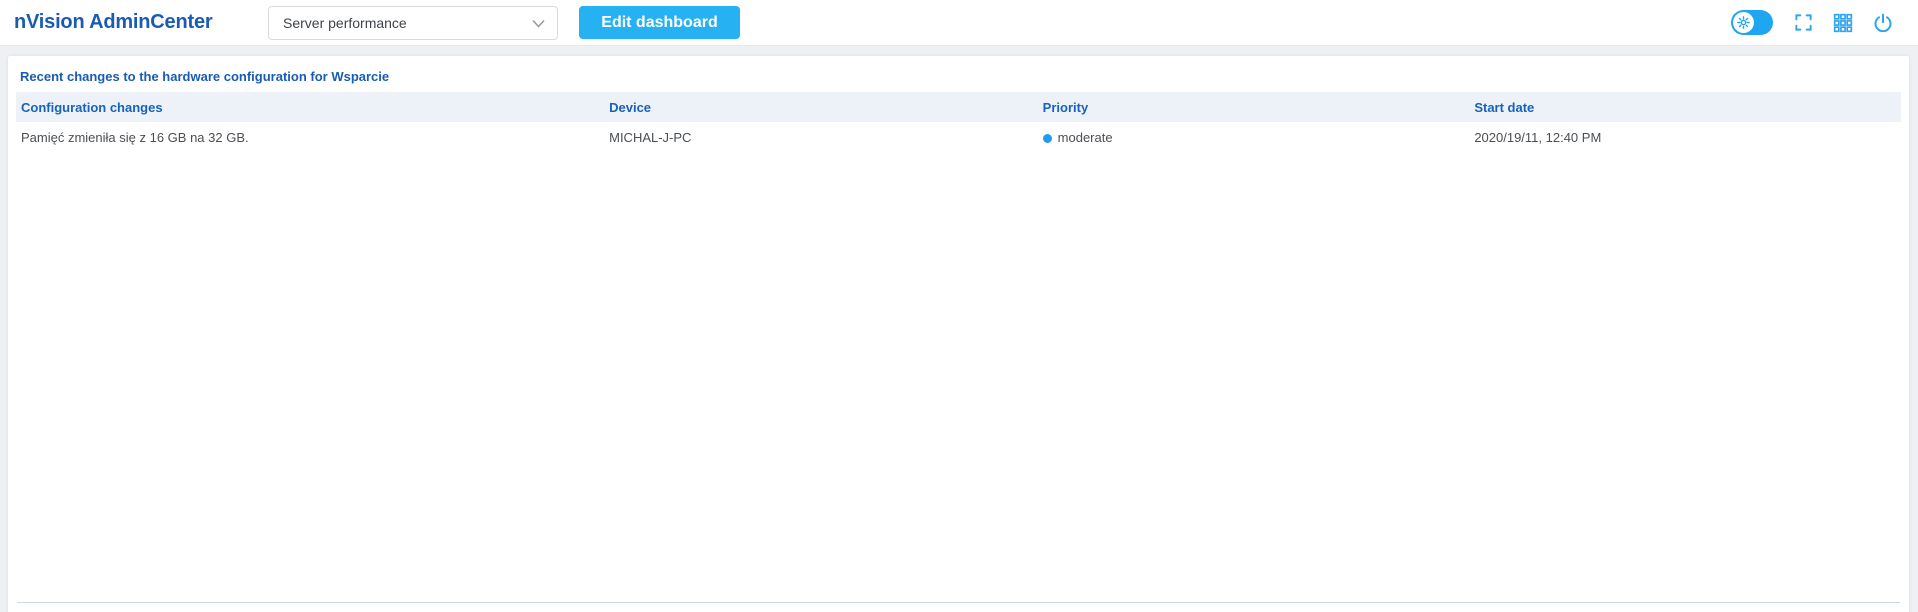 This screenshot has height=612, width=1918. I want to click on theme-toggle, so click(1752, 22).